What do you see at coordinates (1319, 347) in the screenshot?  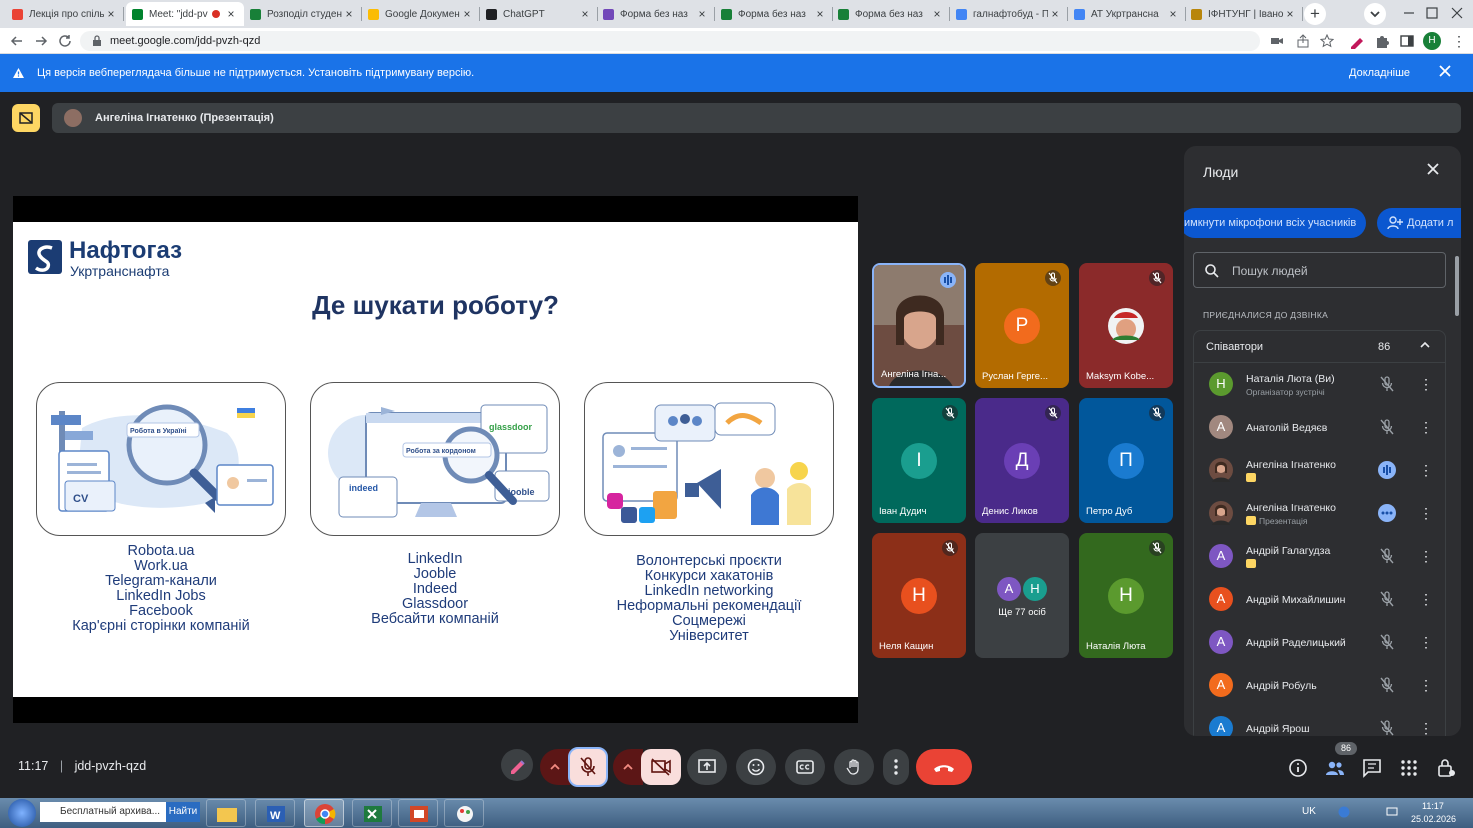 I see `contributors-group-header: Співавтори 86` at bounding box center [1319, 347].